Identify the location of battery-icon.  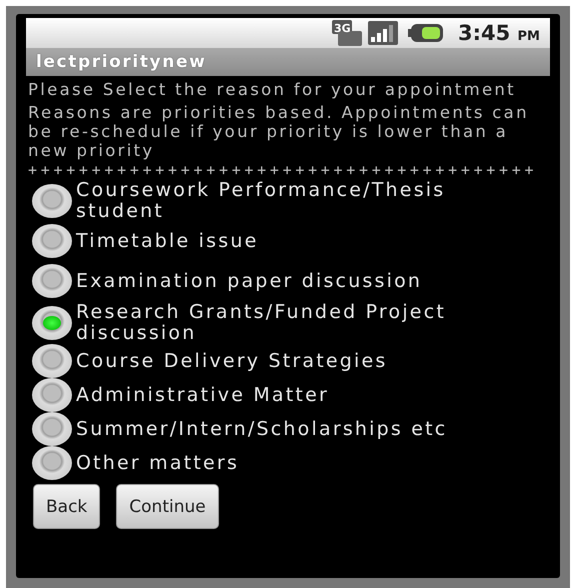
(426, 33).